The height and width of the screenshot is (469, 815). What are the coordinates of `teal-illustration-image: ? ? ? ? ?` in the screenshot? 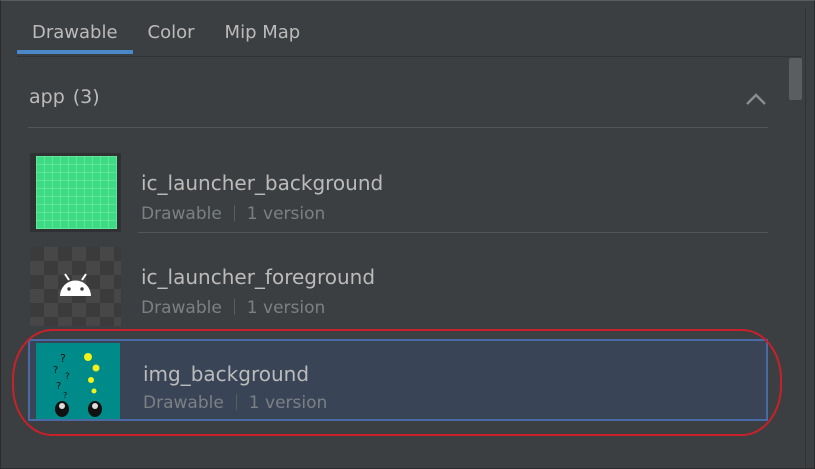 It's located at (78, 381).